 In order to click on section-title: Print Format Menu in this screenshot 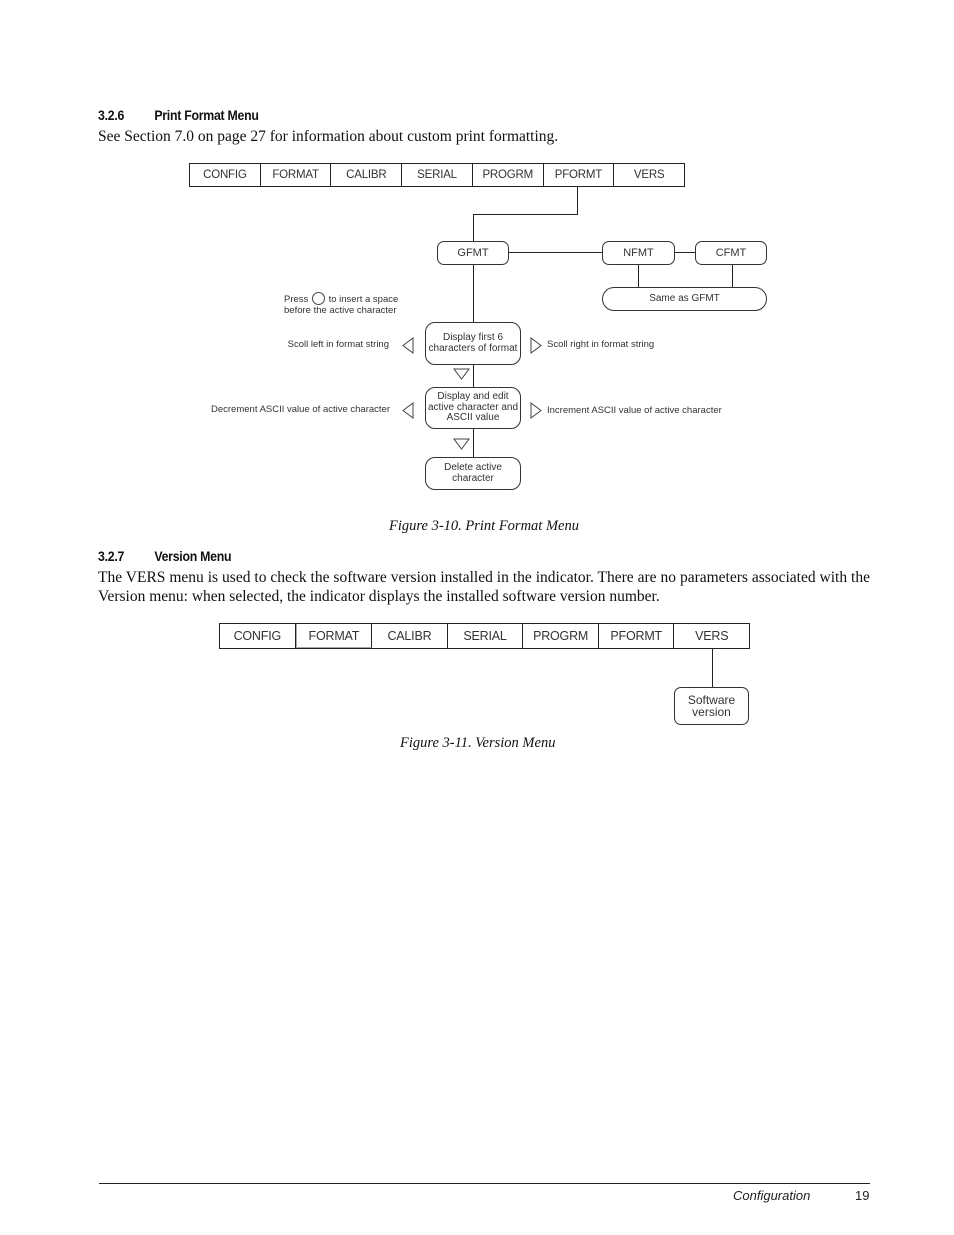, I will do `click(206, 115)`.